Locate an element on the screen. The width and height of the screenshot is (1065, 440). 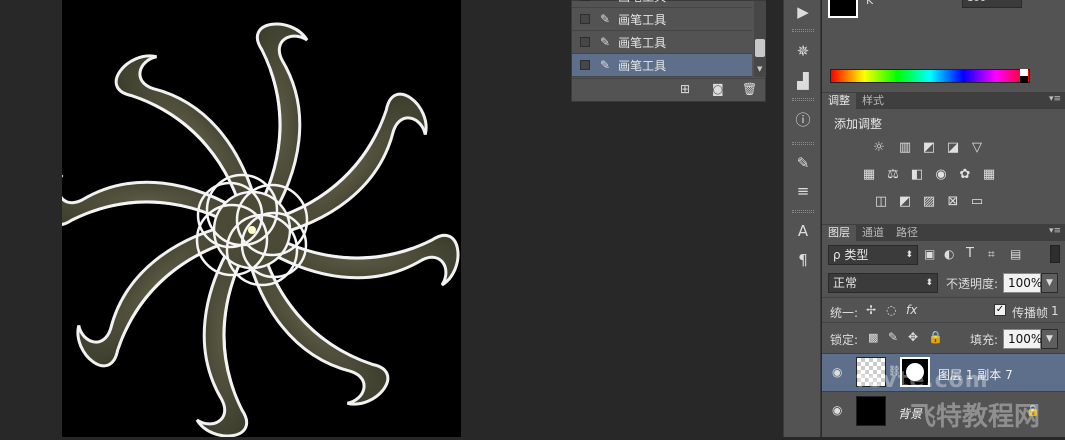
curves-icon: ◩ is located at coordinates (929, 147).